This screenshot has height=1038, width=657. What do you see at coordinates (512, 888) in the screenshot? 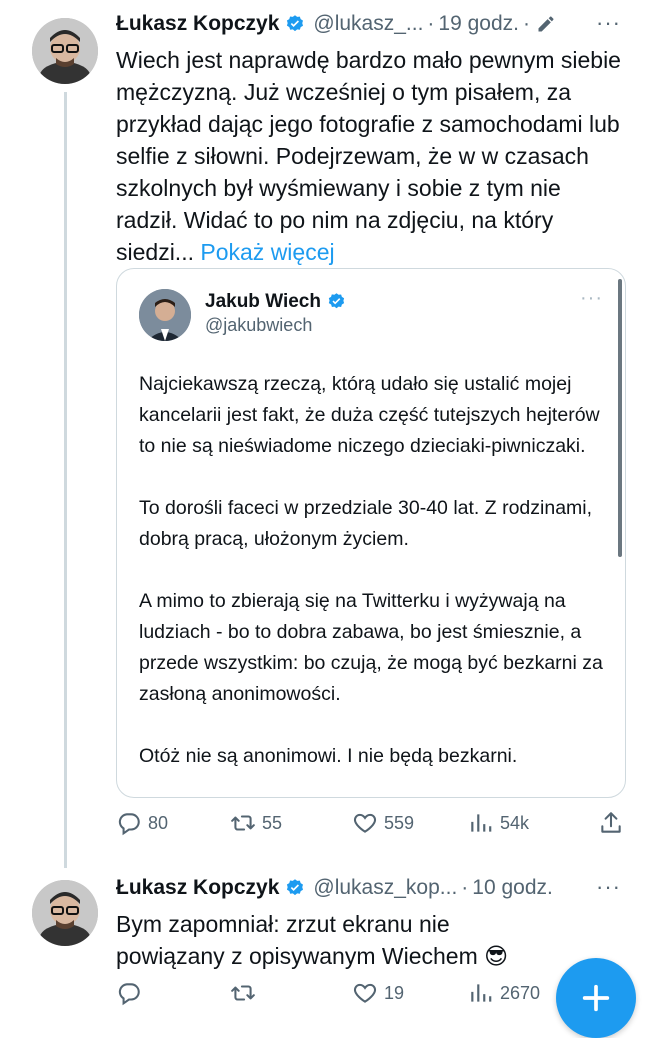
I see `timestamp: 10 godz.` at bounding box center [512, 888].